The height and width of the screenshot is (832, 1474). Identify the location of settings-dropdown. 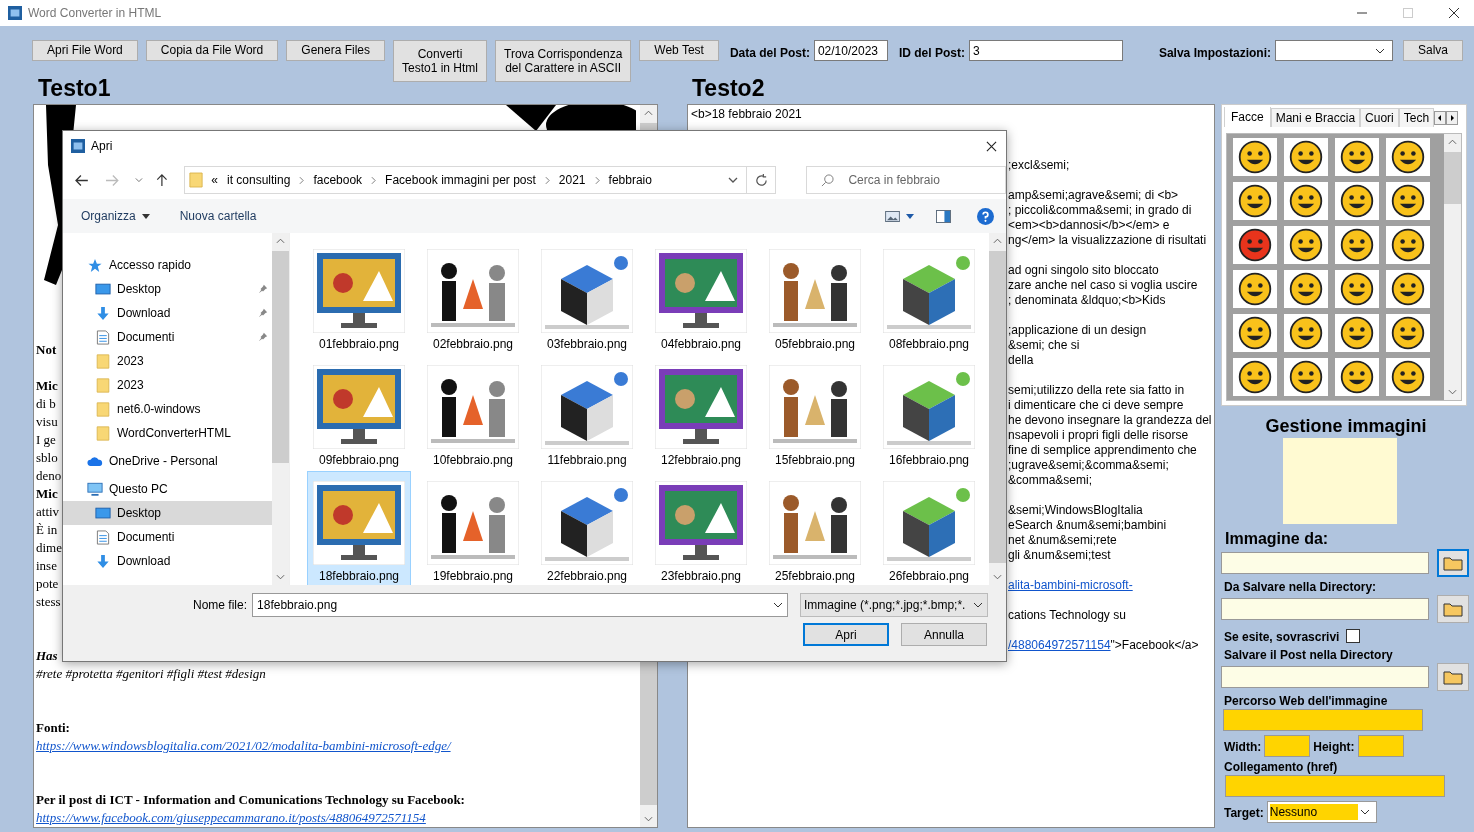
(1333, 50).